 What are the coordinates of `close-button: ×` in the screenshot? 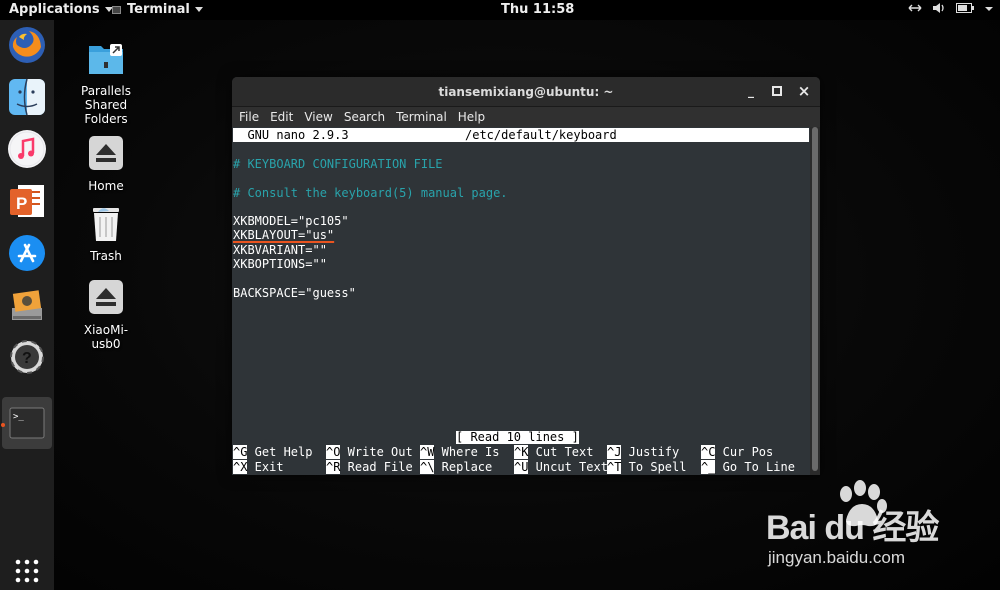 It's located at (804, 91).